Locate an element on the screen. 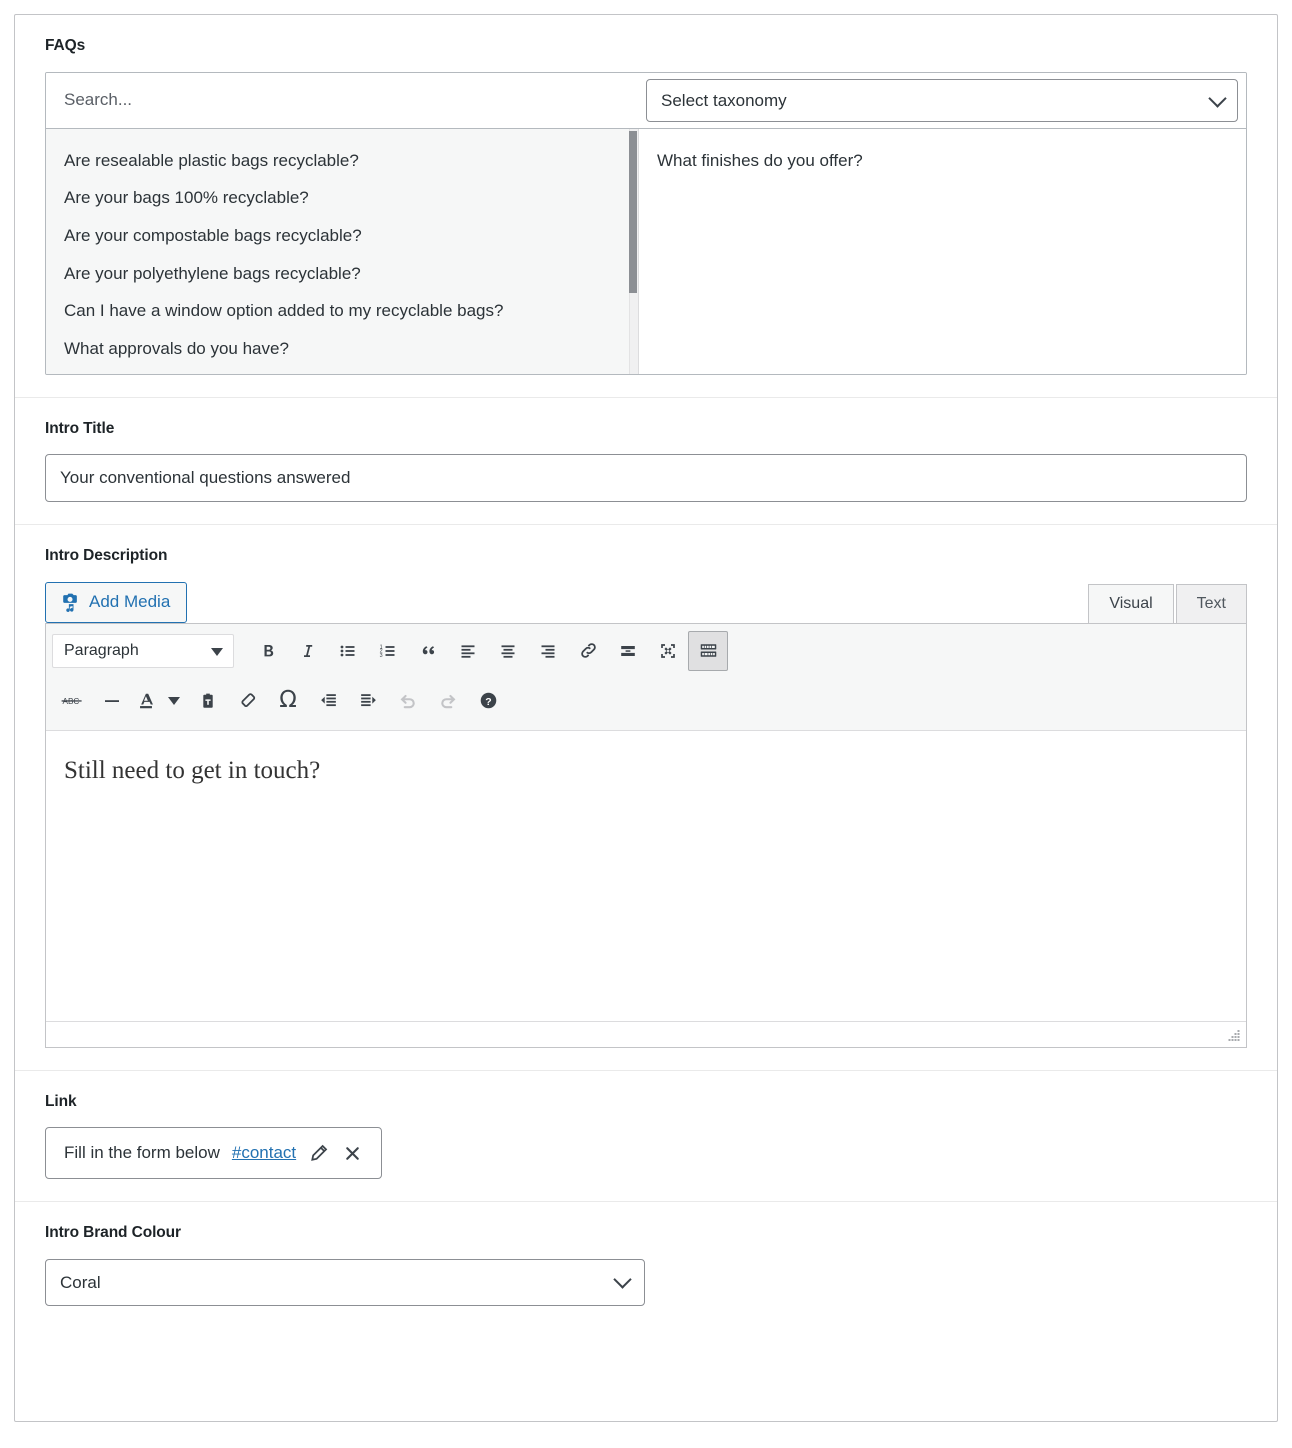 This screenshot has width=1292, height=1448. svg-text: 3 is located at coordinates (381, 656).